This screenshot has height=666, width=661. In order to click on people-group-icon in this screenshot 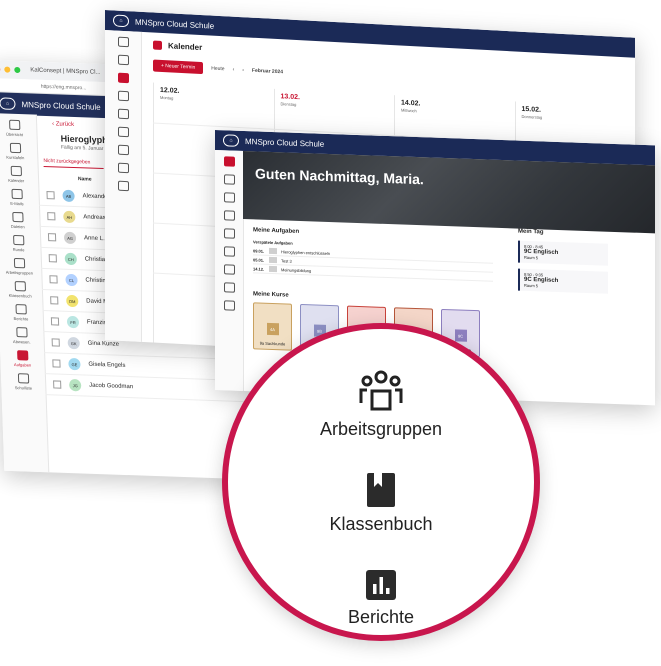, I will do `click(381, 390)`.